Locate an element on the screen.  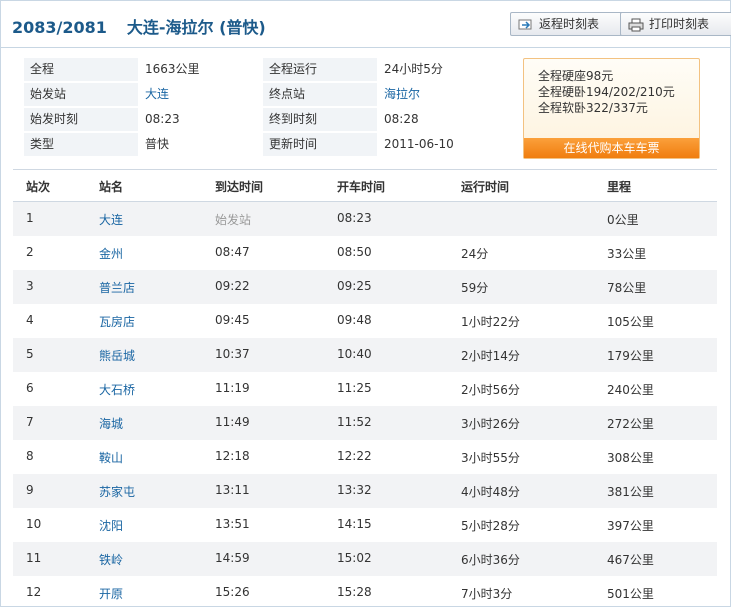
header-arrival: 到达时间 is located at coordinates (239, 187).